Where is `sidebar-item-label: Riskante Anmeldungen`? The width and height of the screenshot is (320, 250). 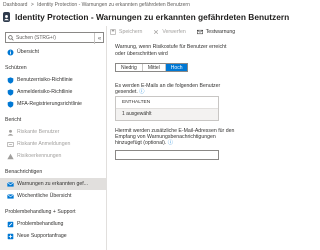
sidebar-item-label: Riskante Anmeldungen is located at coordinates (44, 144).